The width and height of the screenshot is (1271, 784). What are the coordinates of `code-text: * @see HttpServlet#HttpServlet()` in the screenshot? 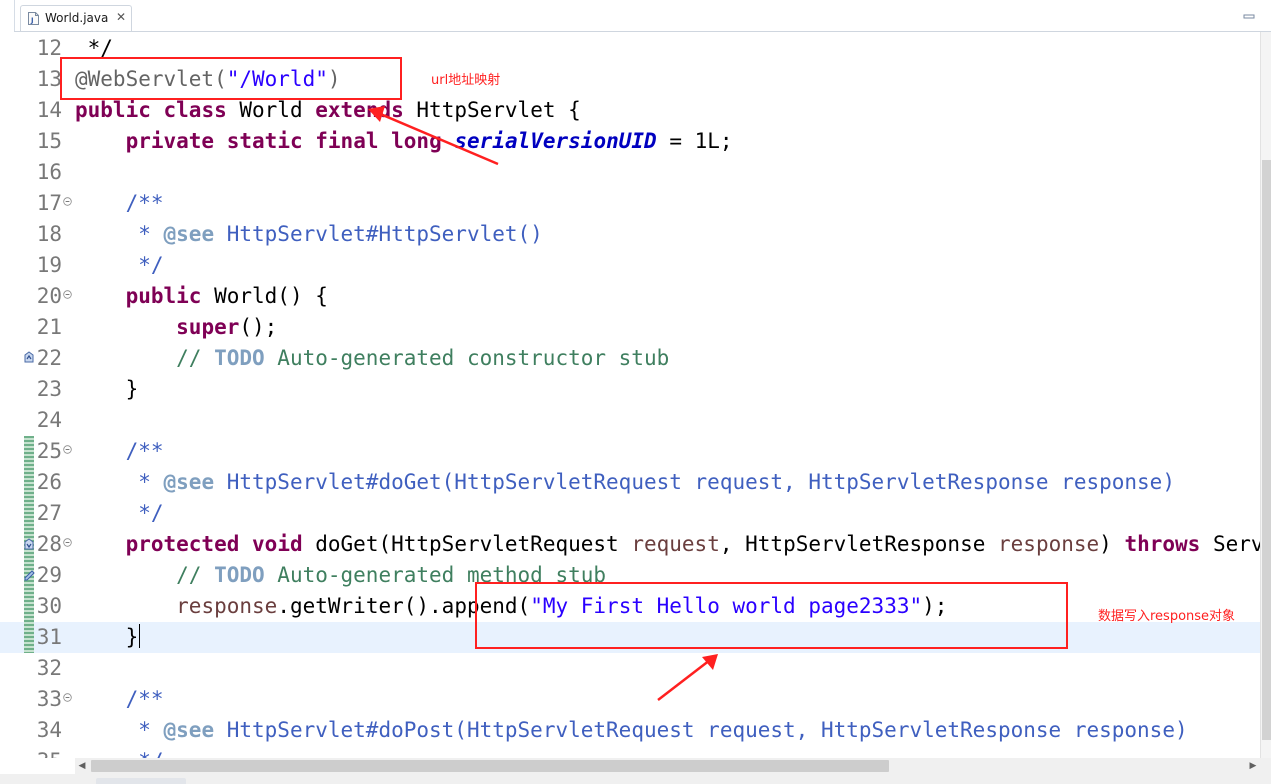 It's located at (309, 234).